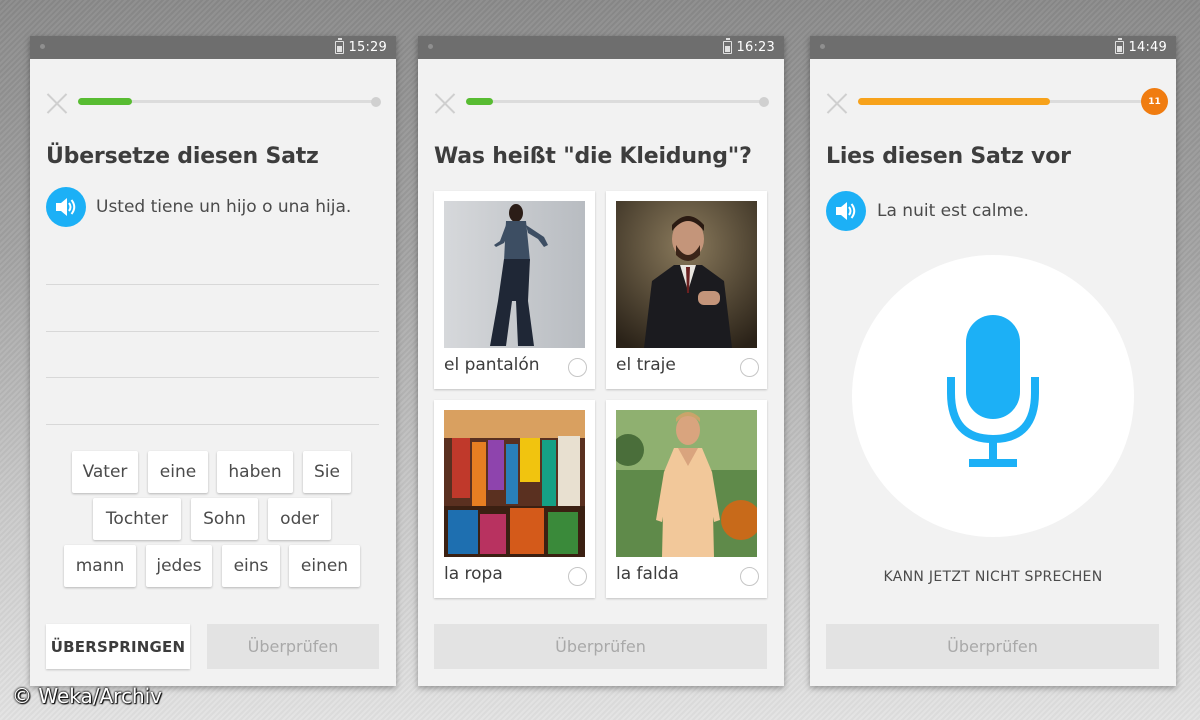 Image resolution: width=1200 pixels, height=720 pixels. I want to click on page-title: Lies diesen Satz vor, so click(948, 156).